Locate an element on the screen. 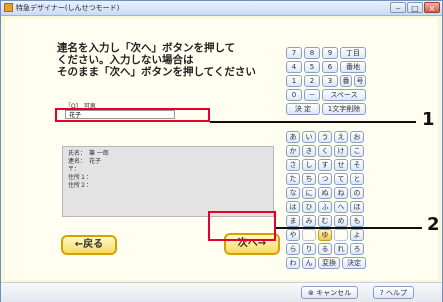 The image size is (443, 302). key-a: あ is located at coordinates (293, 137).